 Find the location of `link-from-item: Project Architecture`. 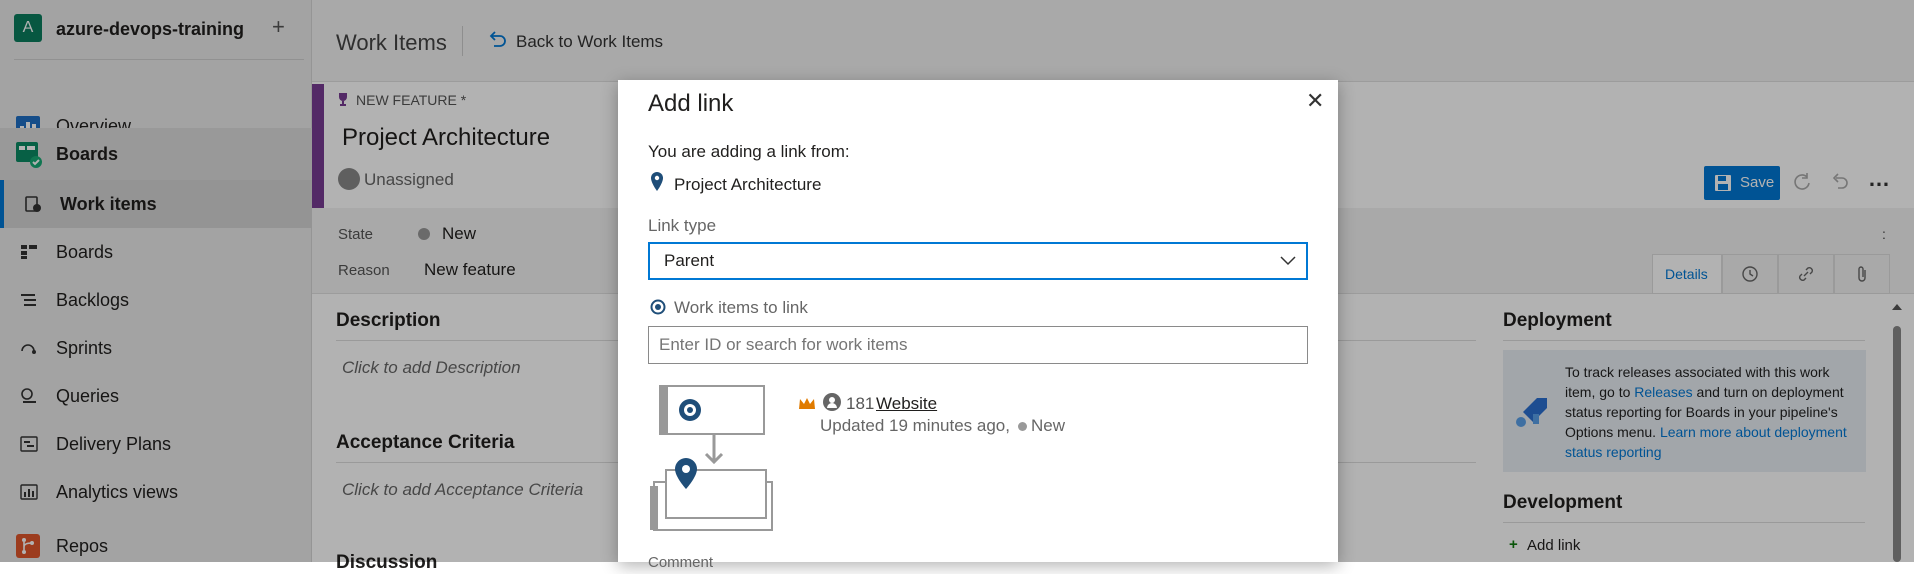

link-from-item: Project Architecture is located at coordinates (748, 184).